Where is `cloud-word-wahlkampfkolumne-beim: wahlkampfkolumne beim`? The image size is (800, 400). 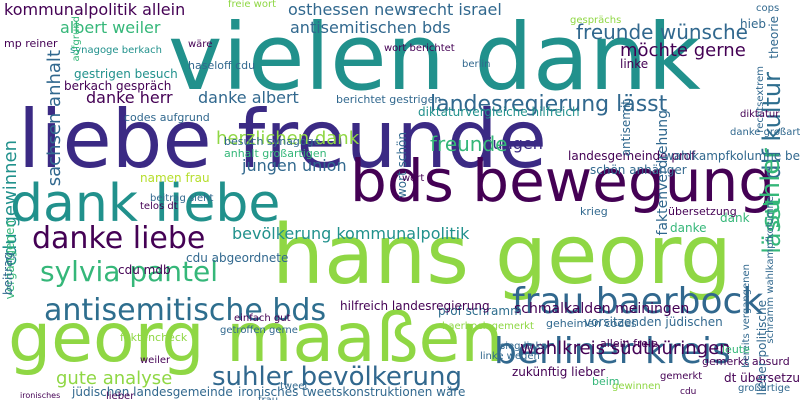 cloud-word-wahlkampfkolumne-beim: wahlkampfkolumne beim is located at coordinates (732, 156).